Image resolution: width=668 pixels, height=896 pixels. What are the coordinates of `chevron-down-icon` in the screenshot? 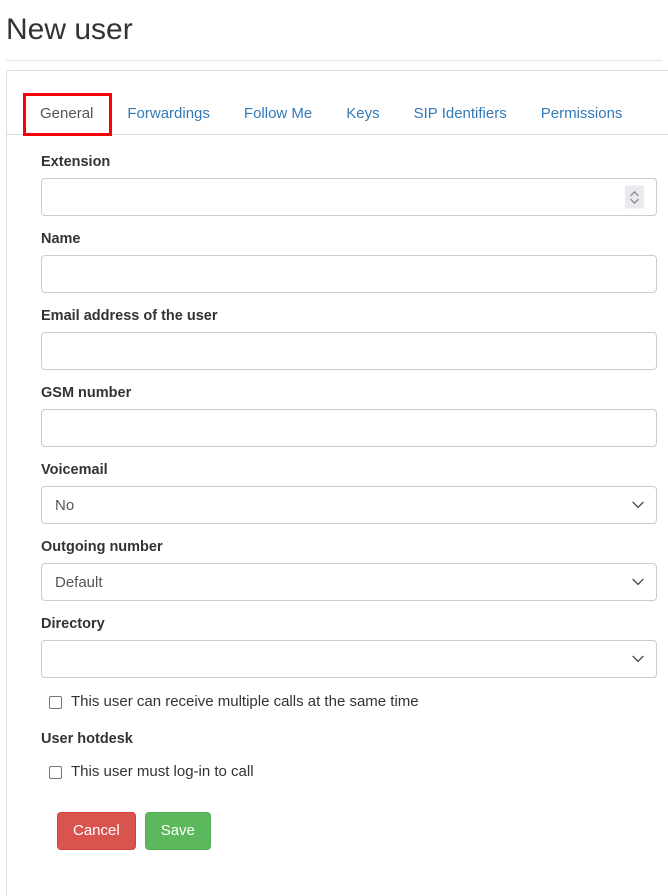 It's located at (634, 201).